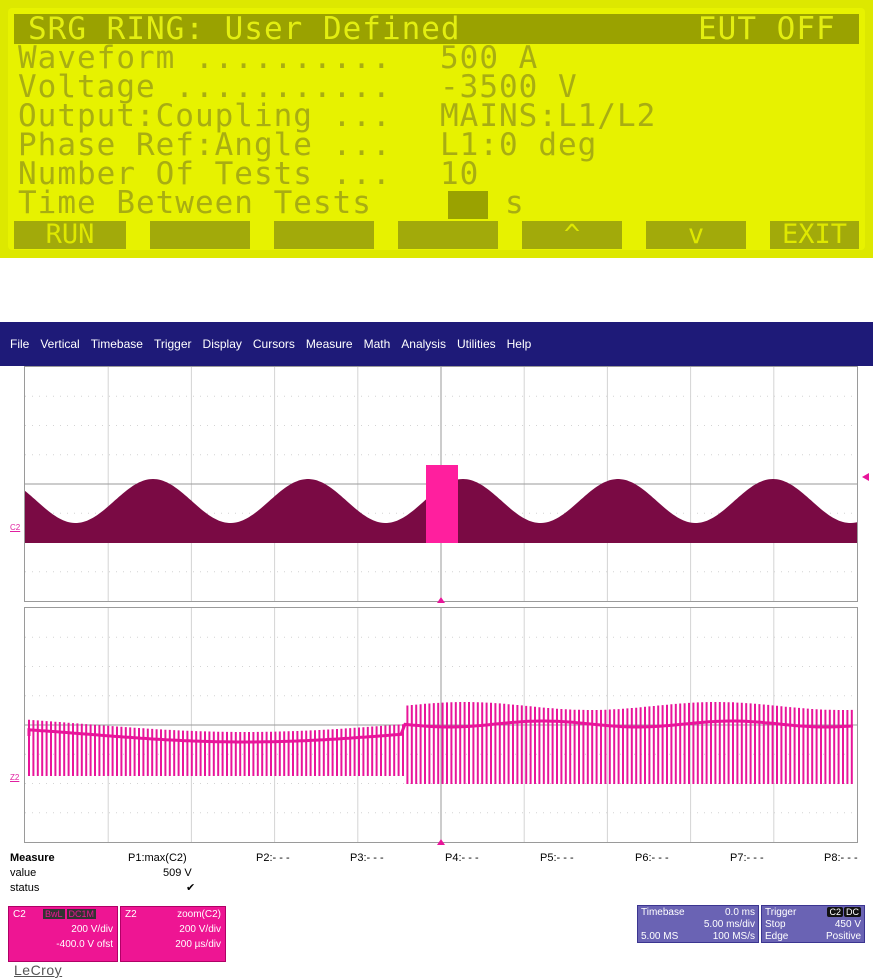  I want to click on softkey-up-icon: ^, so click(572, 234).